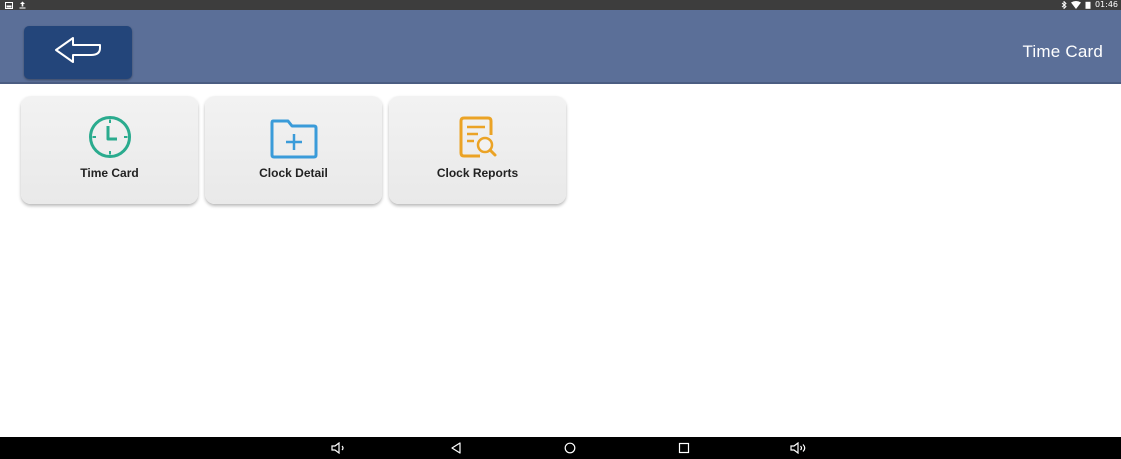 Image resolution: width=1121 pixels, height=459 pixels. I want to click on clock-reports-tile: Clock Reports, so click(477, 150).